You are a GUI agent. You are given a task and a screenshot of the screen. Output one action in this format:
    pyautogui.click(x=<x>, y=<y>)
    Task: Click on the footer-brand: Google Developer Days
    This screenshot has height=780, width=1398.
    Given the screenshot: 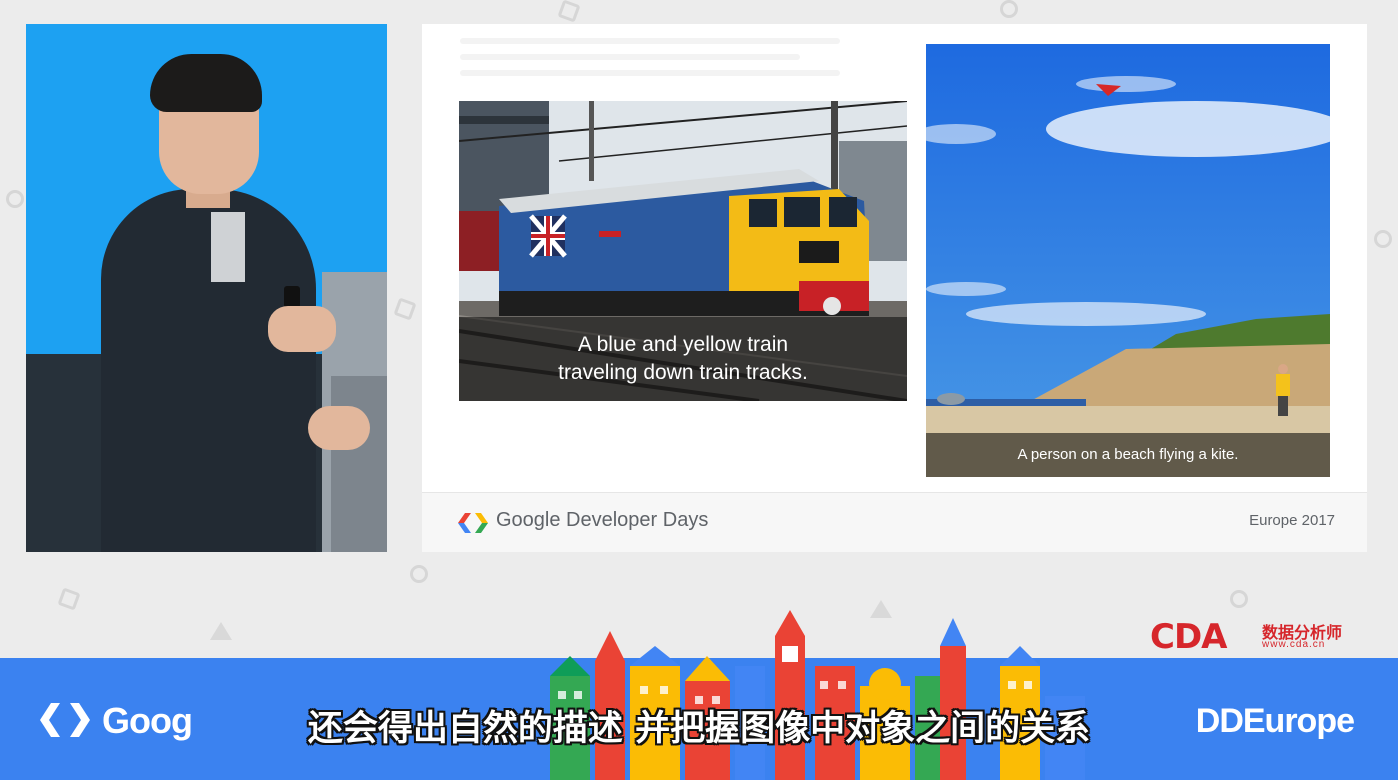 What is the action you would take?
    pyautogui.click(x=602, y=520)
    